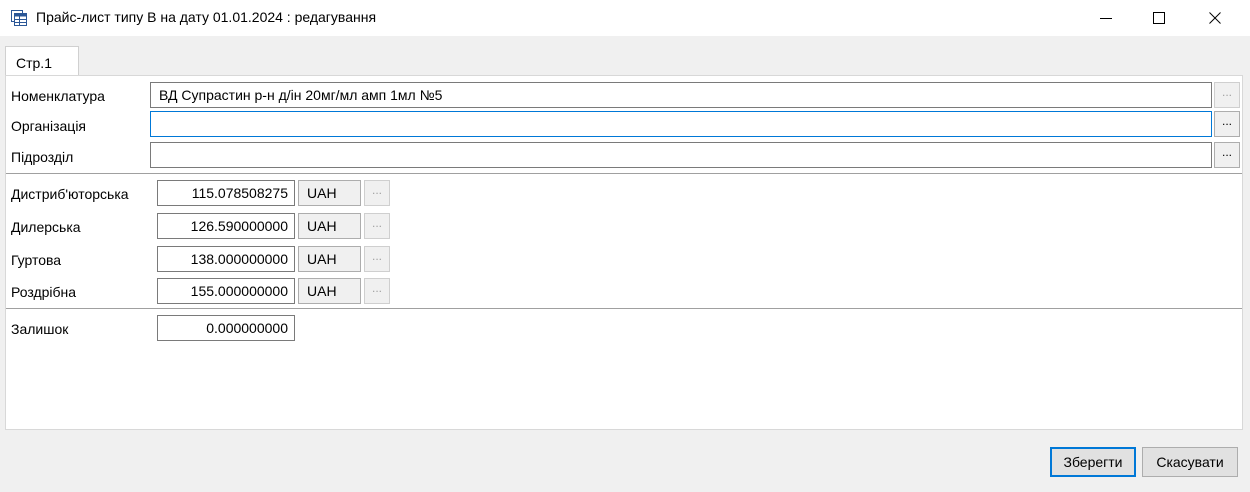 Image resolution: width=1250 pixels, height=492 pixels. Describe the element at coordinates (49, 126) in the screenshot. I see `organization-label: Організація` at that location.